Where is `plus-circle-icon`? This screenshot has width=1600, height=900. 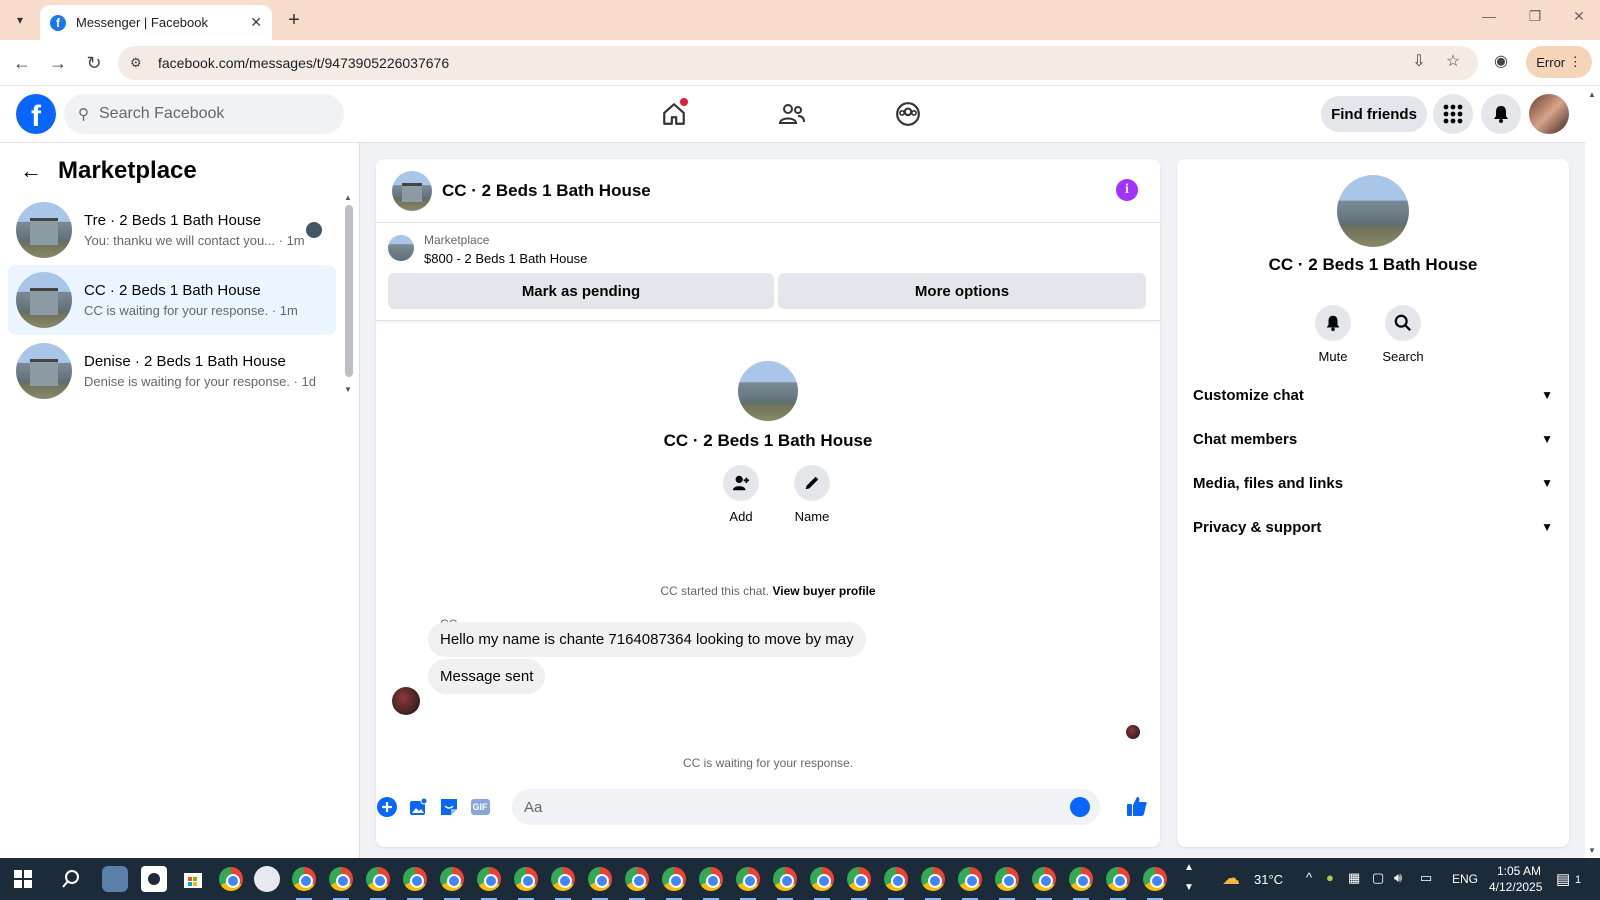
plus-circle-icon is located at coordinates (387, 807).